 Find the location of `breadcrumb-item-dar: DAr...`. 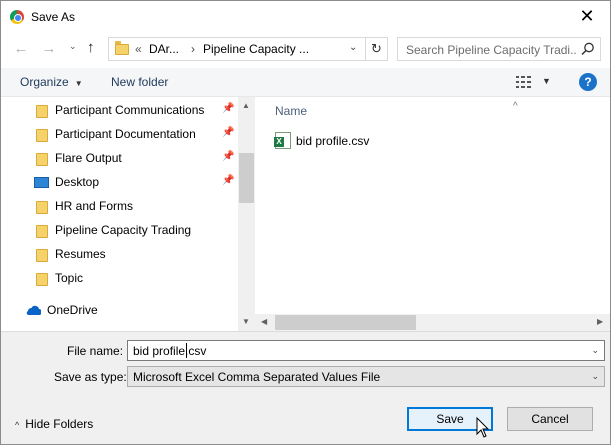

breadcrumb-item-dar: DAr... is located at coordinates (164, 49).